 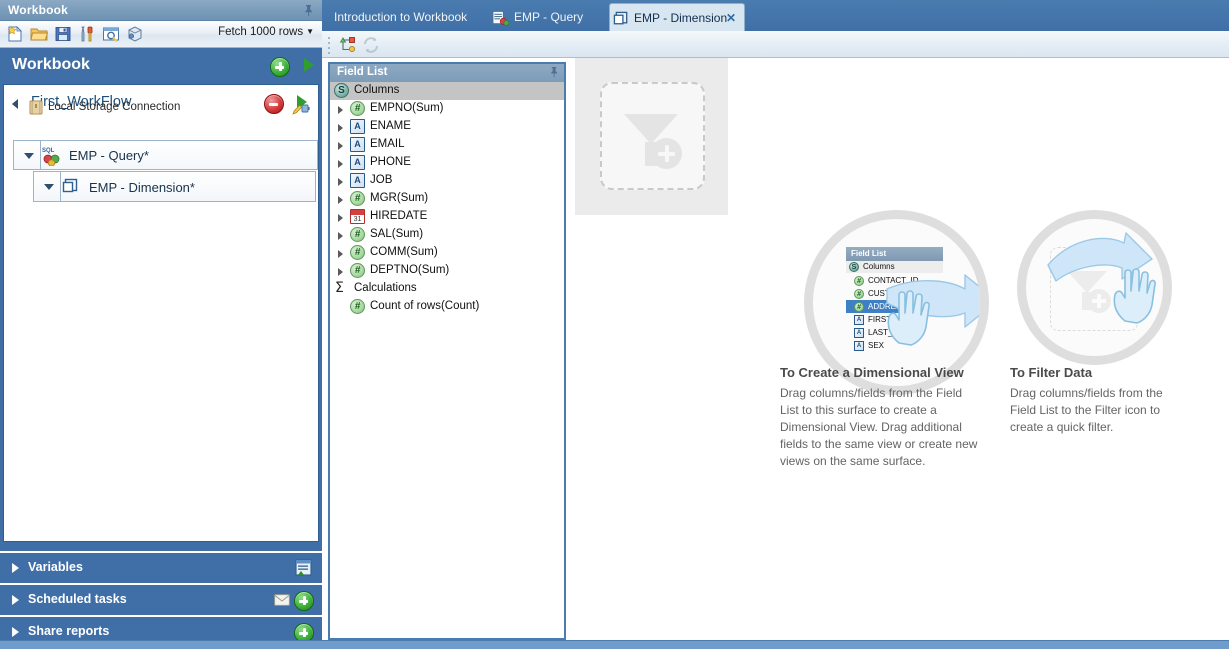 I want to click on field-list-columns-group: S Columns, so click(x=447, y=91).